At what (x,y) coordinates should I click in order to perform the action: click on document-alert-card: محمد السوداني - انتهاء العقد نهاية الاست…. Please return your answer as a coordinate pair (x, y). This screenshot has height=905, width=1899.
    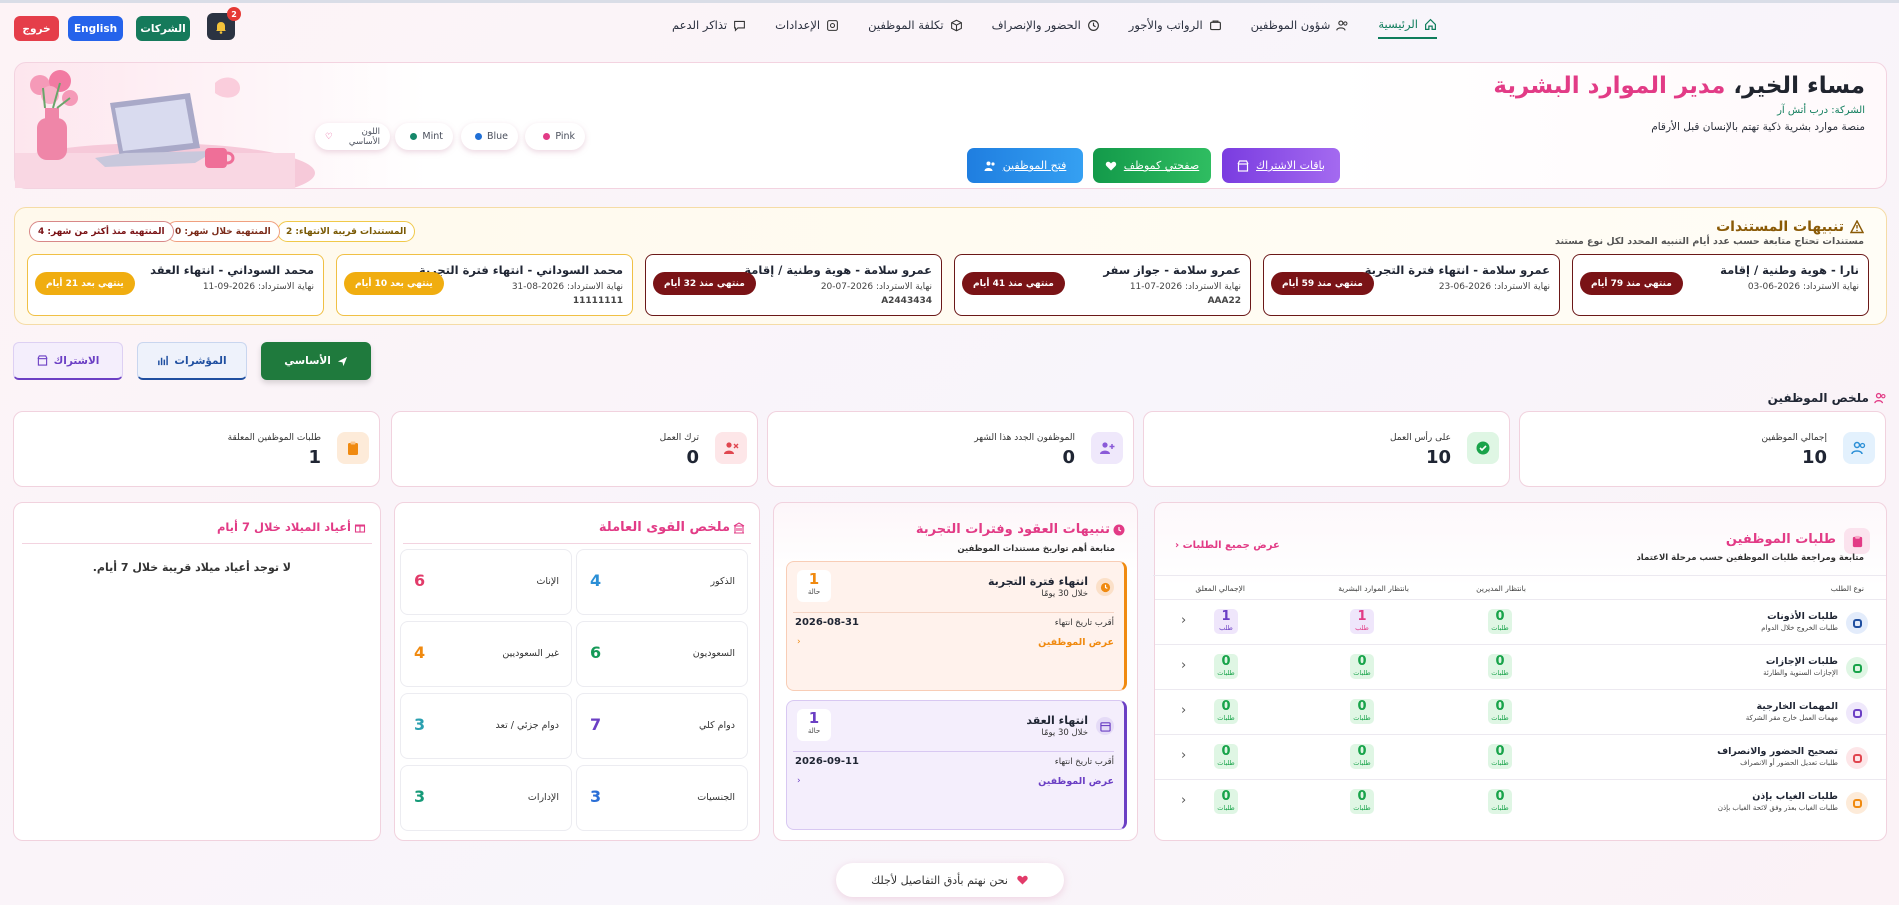
    Looking at the image, I should click on (175, 285).